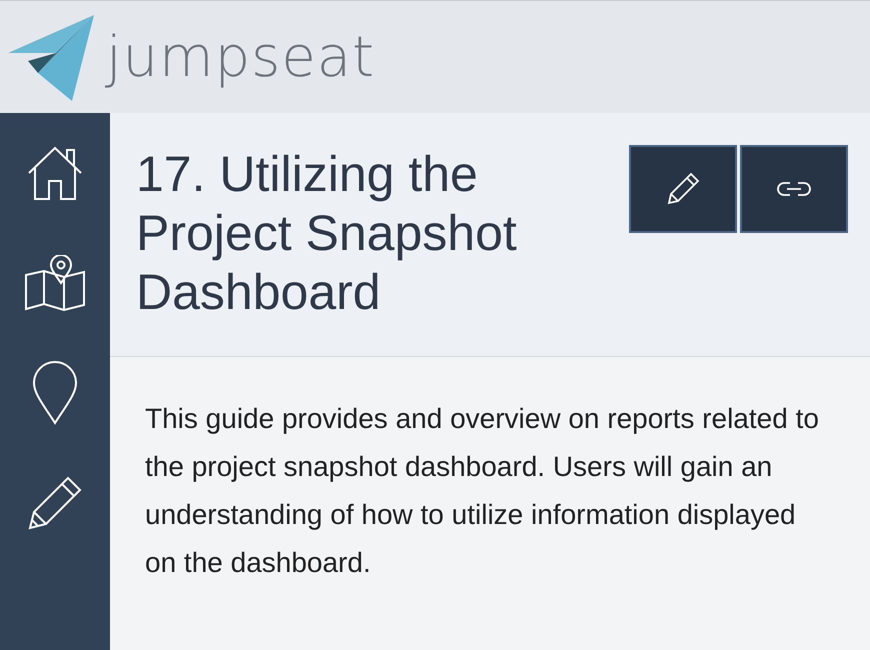  What do you see at coordinates (241, 57) in the screenshot?
I see `brand-name: jumpseat` at bounding box center [241, 57].